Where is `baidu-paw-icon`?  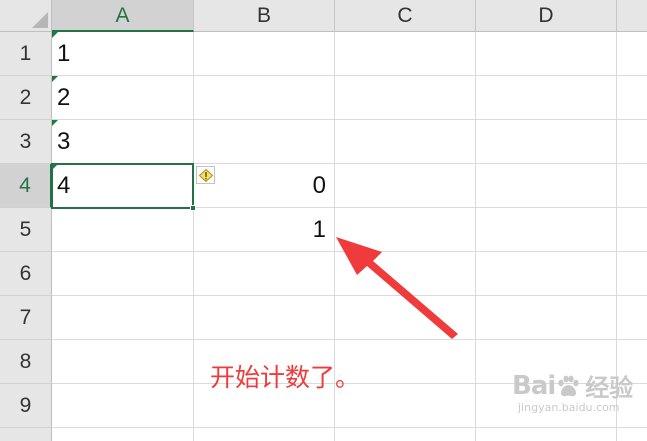
baidu-paw-icon is located at coordinates (568, 385).